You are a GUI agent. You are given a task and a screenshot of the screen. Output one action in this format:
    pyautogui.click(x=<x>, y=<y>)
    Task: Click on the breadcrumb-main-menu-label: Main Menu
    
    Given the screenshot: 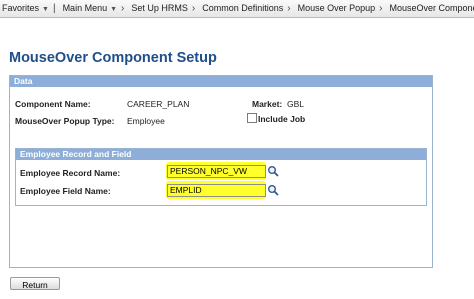 What is the action you would take?
    pyautogui.click(x=85, y=8)
    